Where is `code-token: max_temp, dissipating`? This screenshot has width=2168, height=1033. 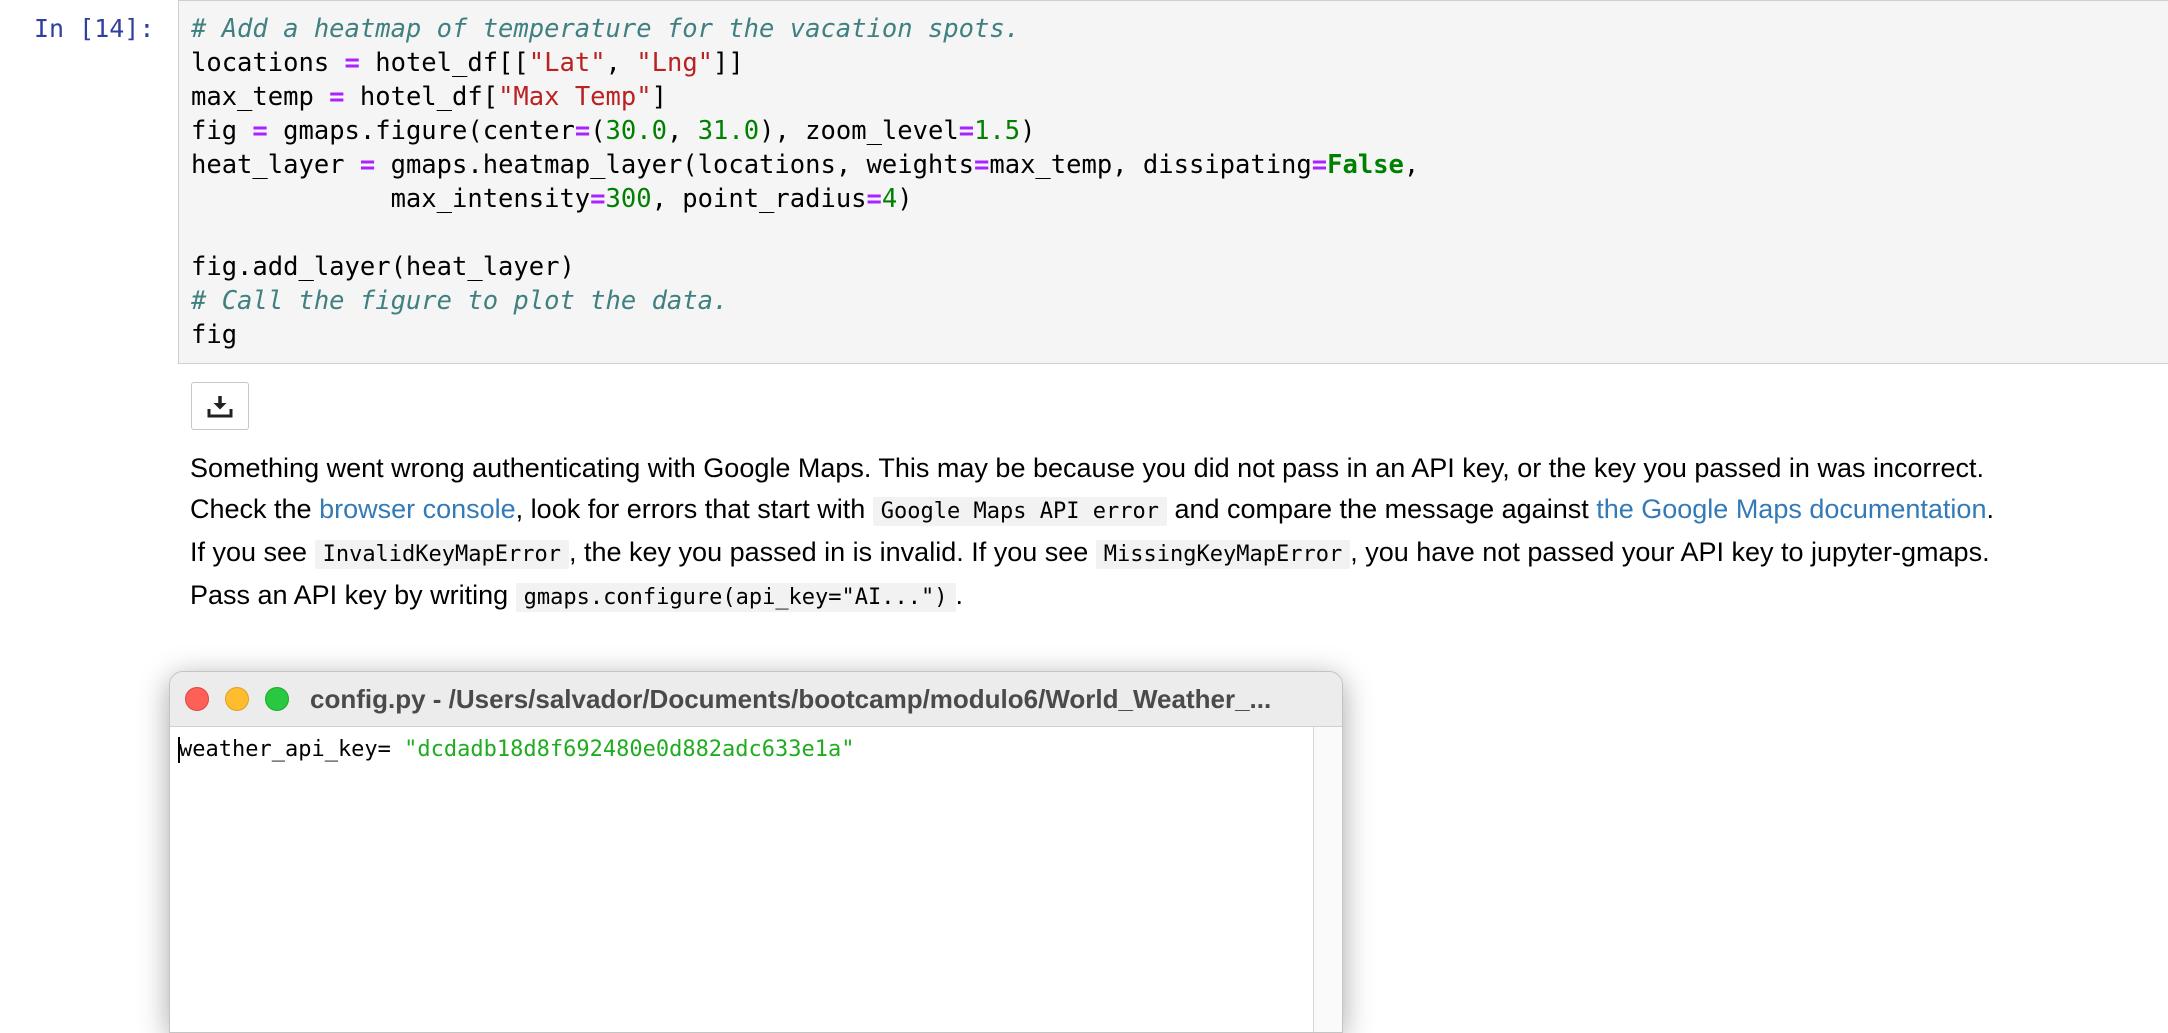 code-token: max_temp, dissipating is located at coordinates (1150, 165).